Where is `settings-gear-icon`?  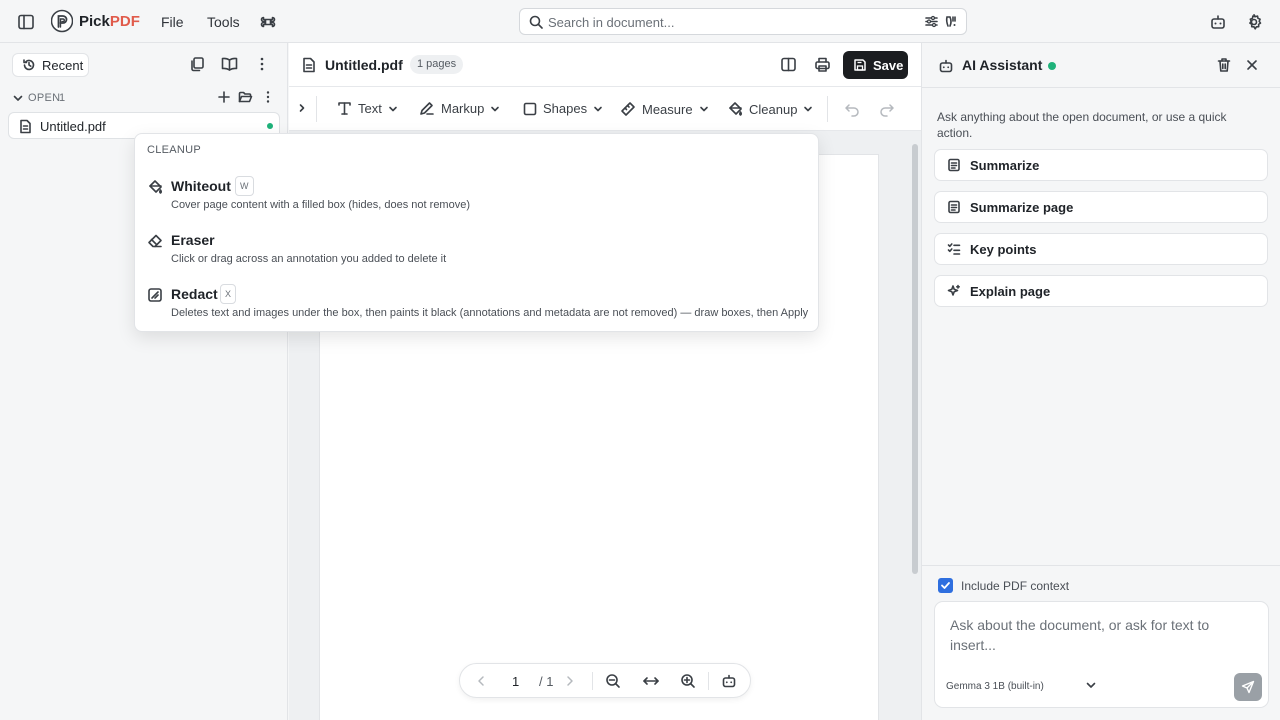
settings-gear-icon is located at coordinates (1254, 22).